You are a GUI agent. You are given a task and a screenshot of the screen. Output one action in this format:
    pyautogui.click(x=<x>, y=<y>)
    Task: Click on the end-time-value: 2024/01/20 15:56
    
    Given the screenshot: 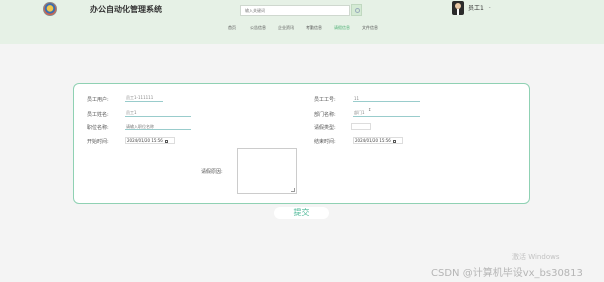 What is the action you would take?
    pyautogui.click(x=373, y=140)
    